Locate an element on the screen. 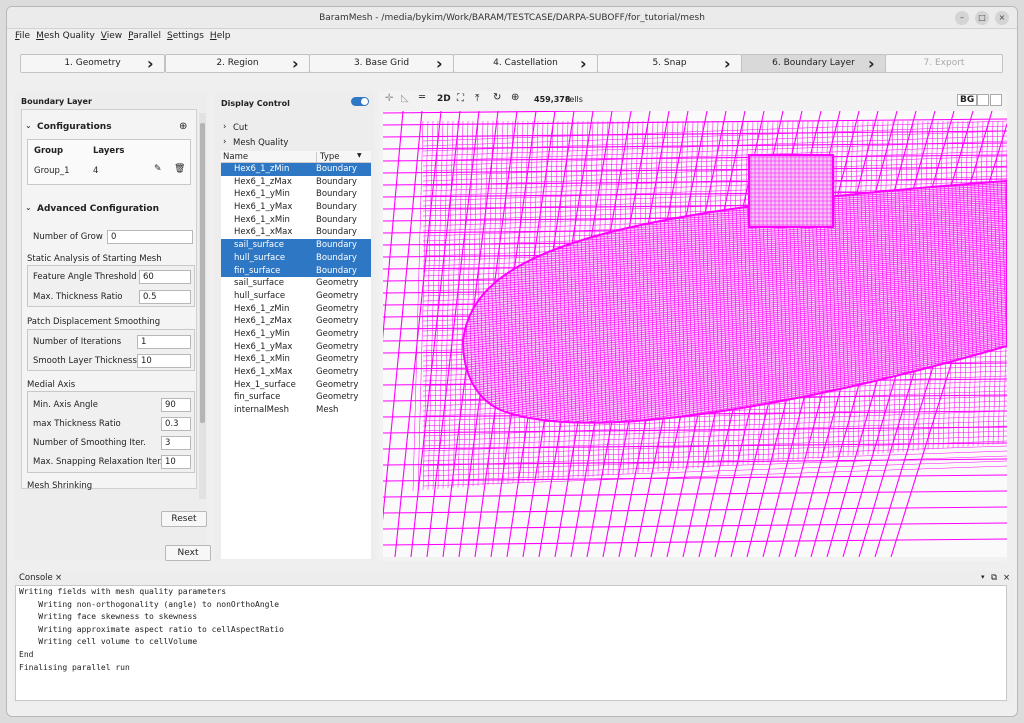 The width and height of the screenshot is (1024, 723). step-geometry: 1. Geometry is located at coordinates (92, 63).